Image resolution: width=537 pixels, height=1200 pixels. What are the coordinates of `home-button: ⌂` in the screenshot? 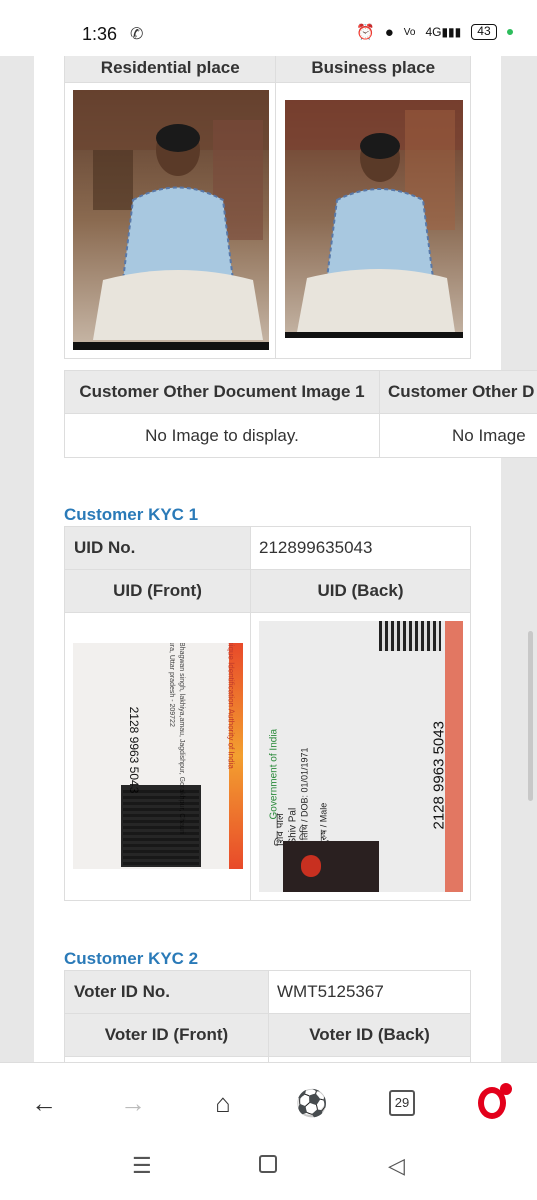 It's located at (223, 1103).